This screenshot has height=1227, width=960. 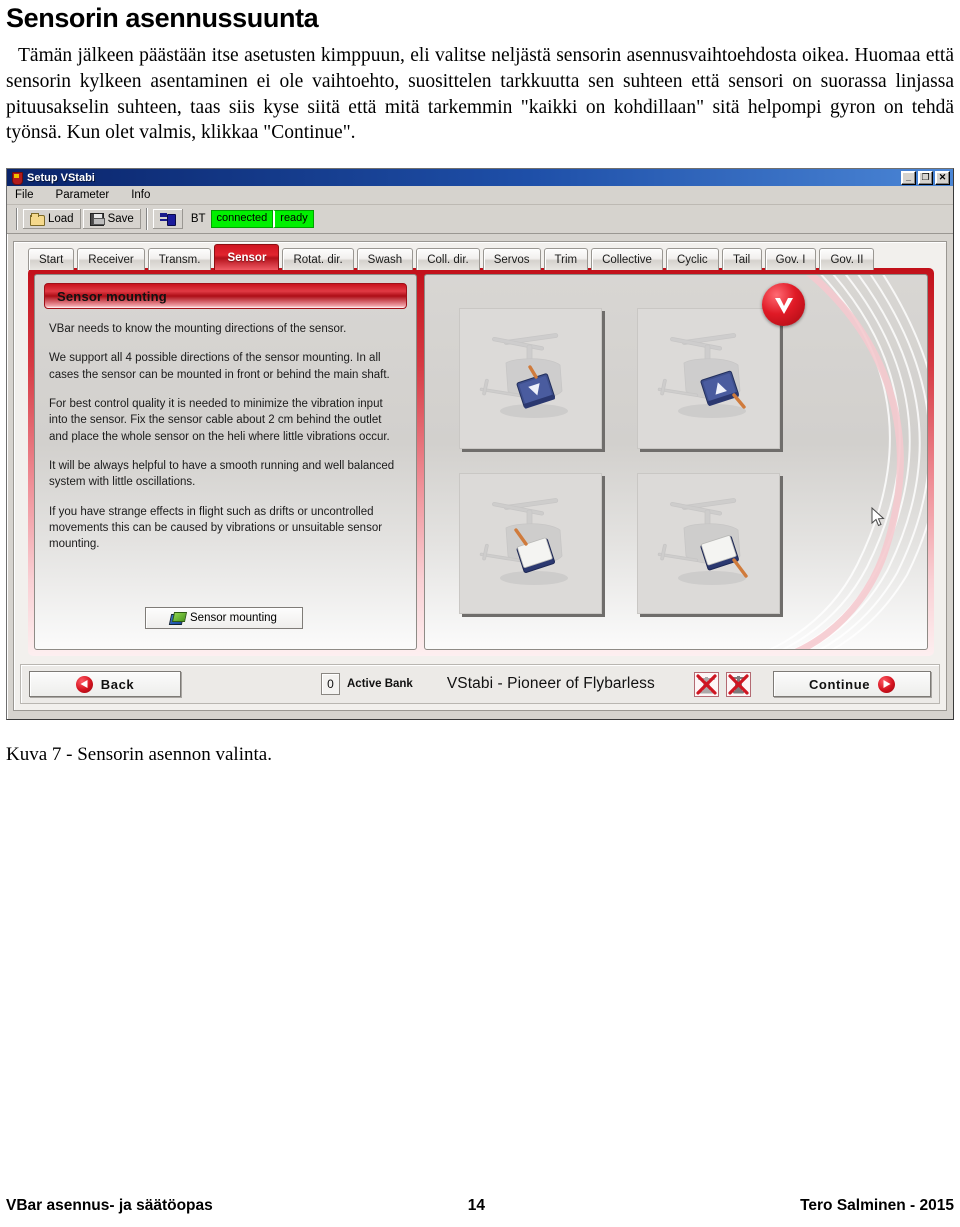 I want to click on tab-receiver: Receiver, so click(x=111, y=259).